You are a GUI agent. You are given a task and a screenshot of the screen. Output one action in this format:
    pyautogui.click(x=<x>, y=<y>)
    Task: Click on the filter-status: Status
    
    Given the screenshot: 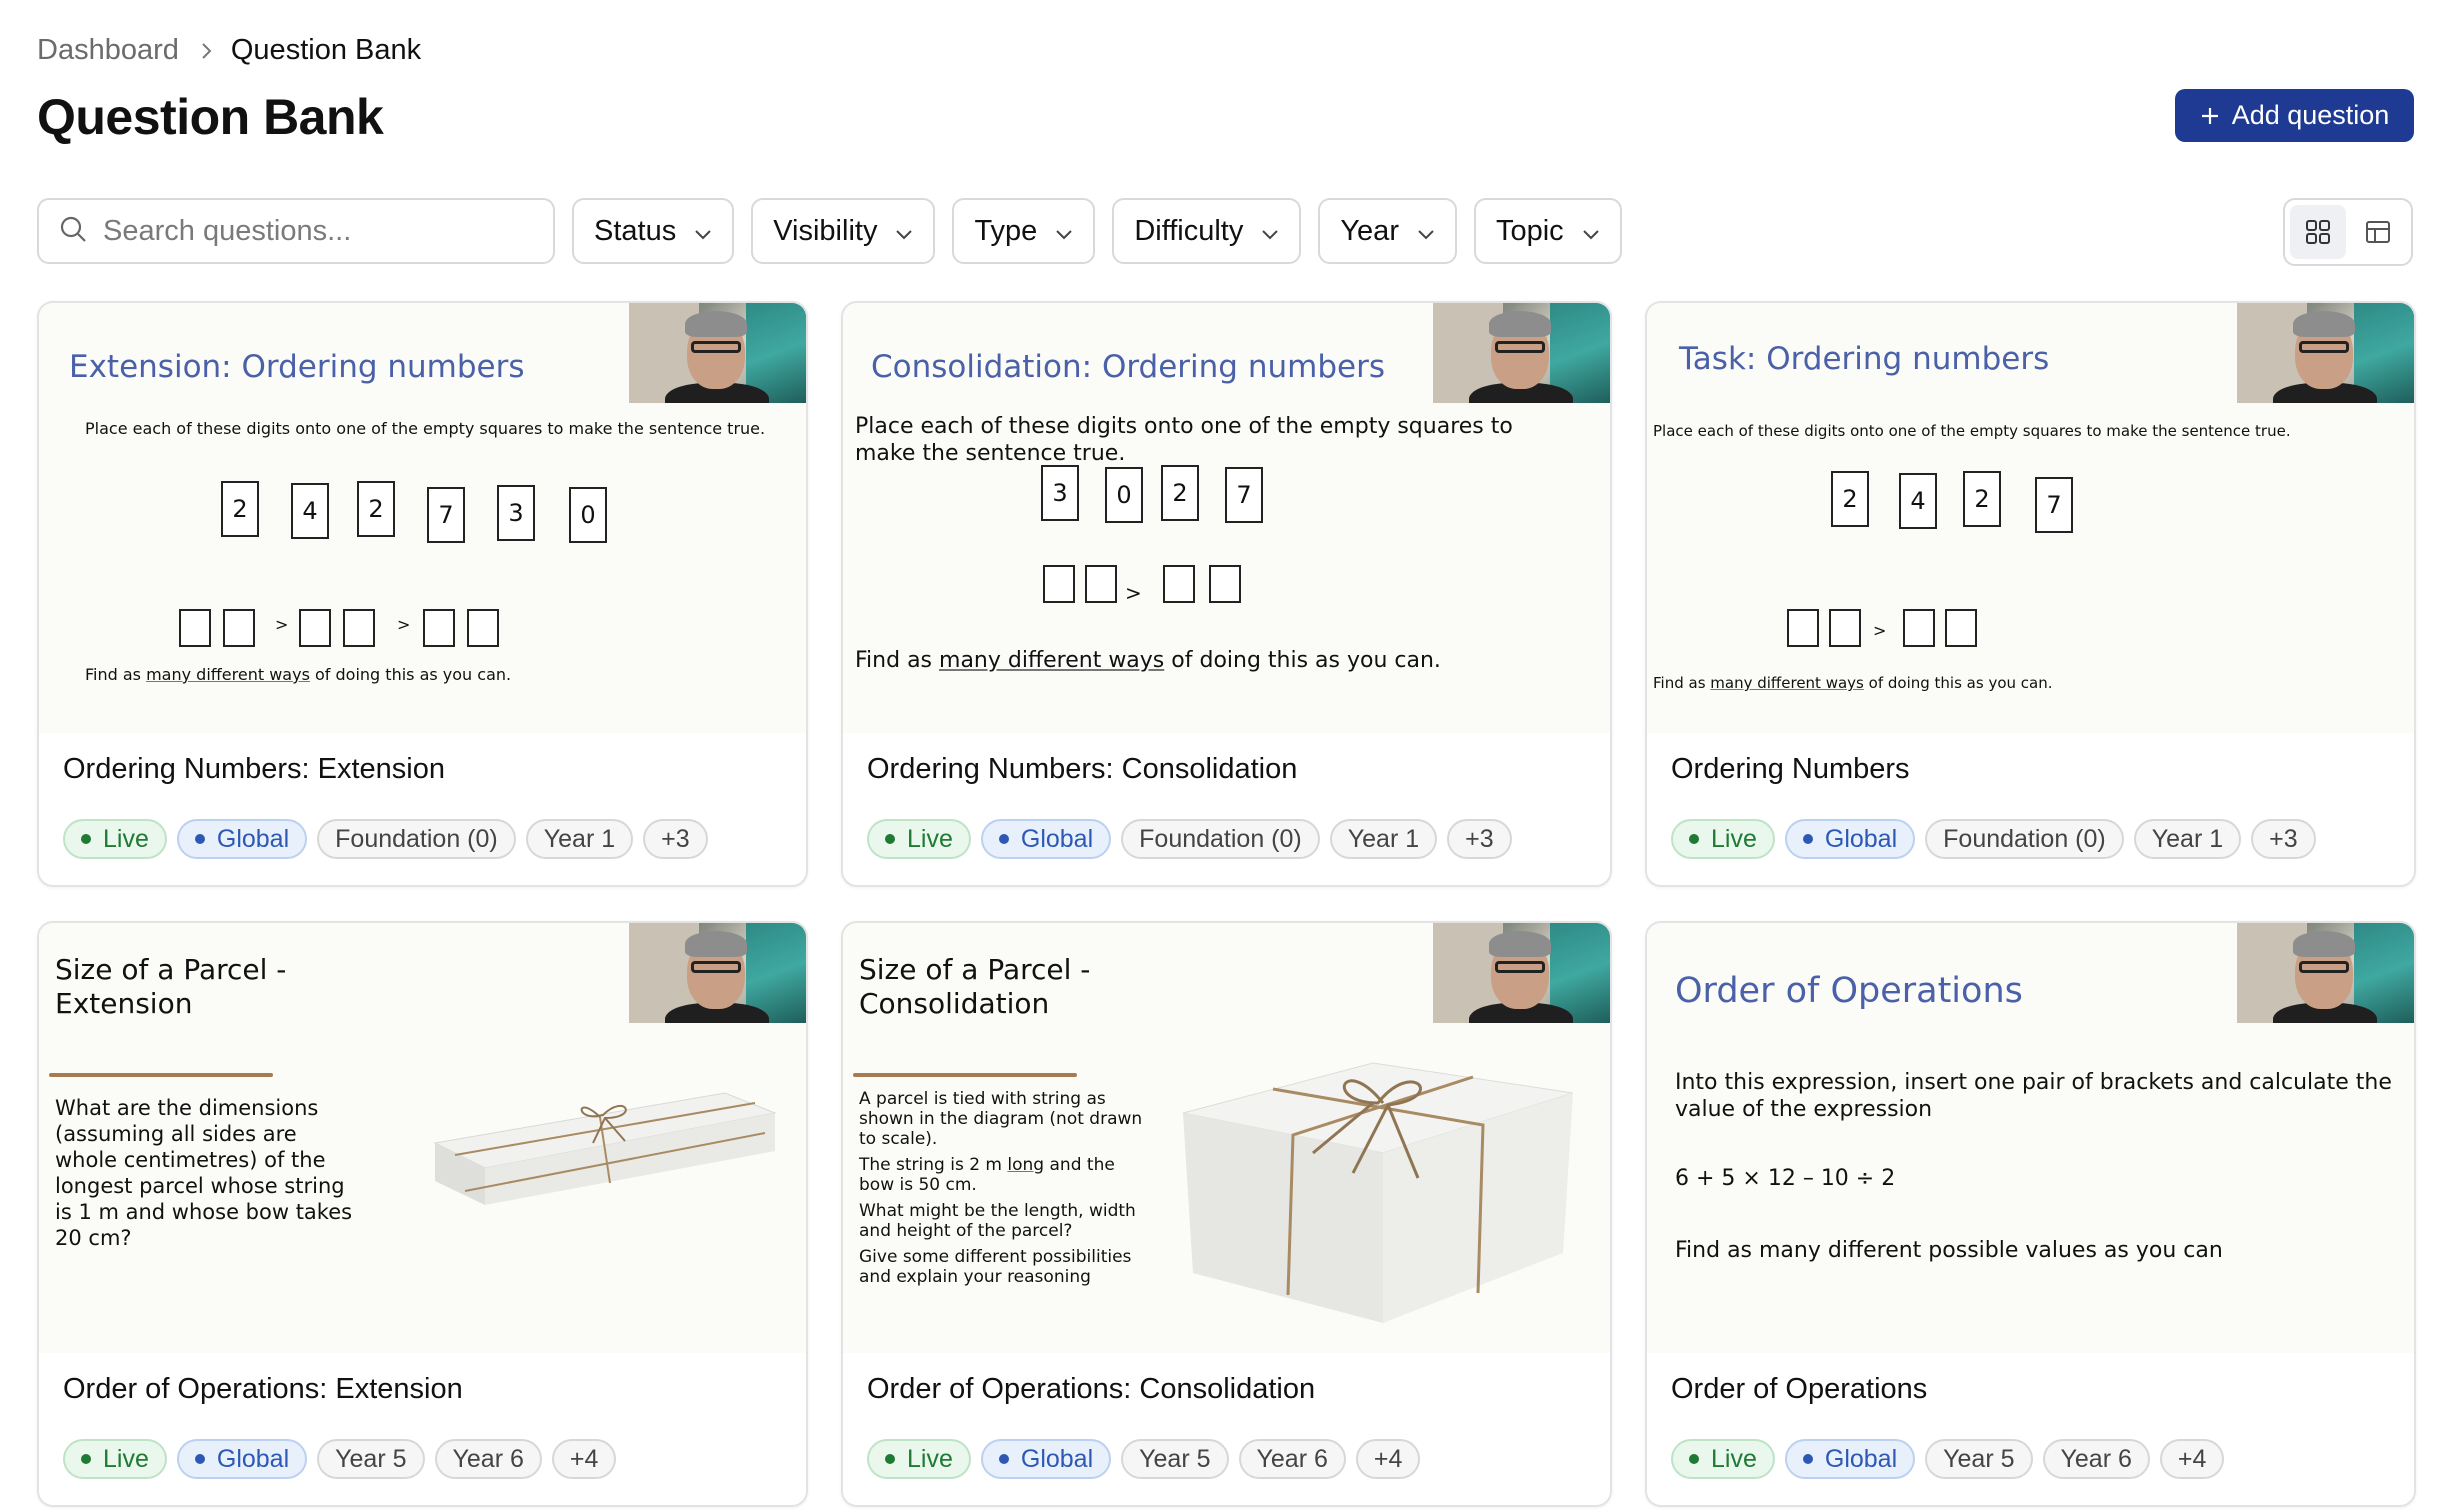 What is the action you would take?
    pyautogui.click(x=653, y=231)
    